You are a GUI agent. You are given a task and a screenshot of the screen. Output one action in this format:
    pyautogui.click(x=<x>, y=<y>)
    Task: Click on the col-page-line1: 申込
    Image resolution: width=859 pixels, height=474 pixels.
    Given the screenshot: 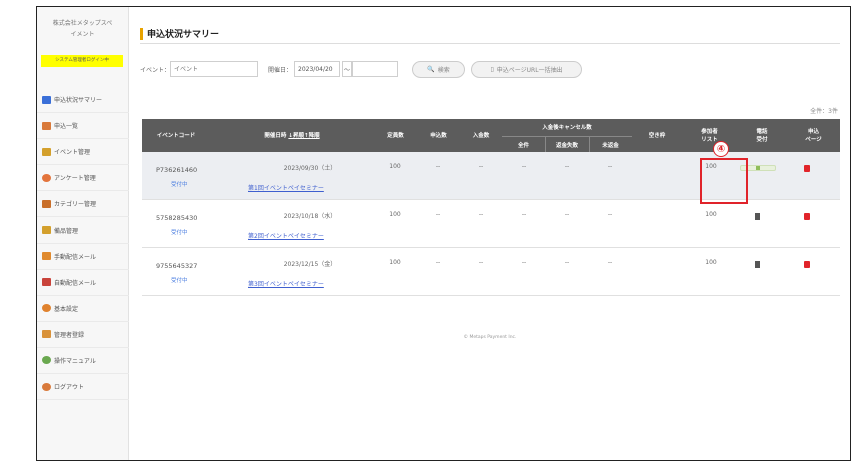 What is the action you would take?
    pyautogui.click(x=813, y=131)
    